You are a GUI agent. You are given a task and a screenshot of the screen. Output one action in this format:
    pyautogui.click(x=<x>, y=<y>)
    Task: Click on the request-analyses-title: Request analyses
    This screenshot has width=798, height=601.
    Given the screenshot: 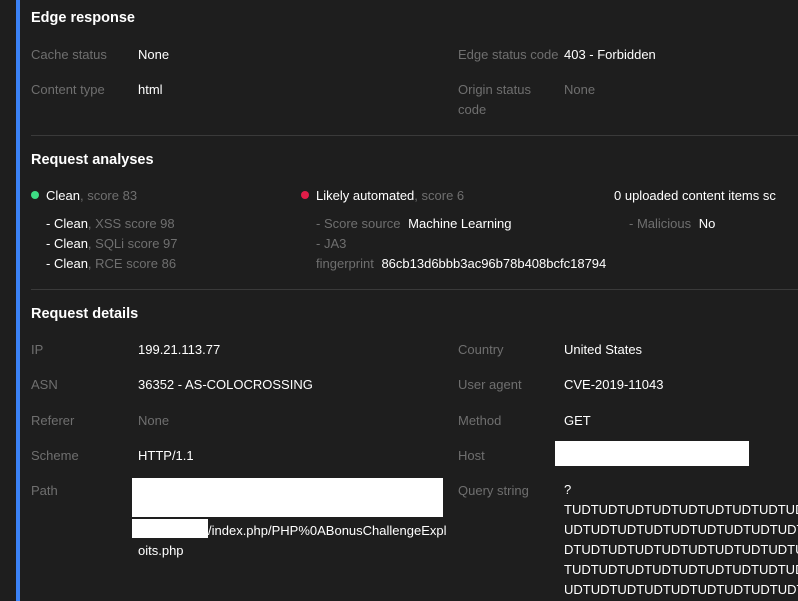 What is the action you would take?
    pyautogui.click(x=92, y=160)
    